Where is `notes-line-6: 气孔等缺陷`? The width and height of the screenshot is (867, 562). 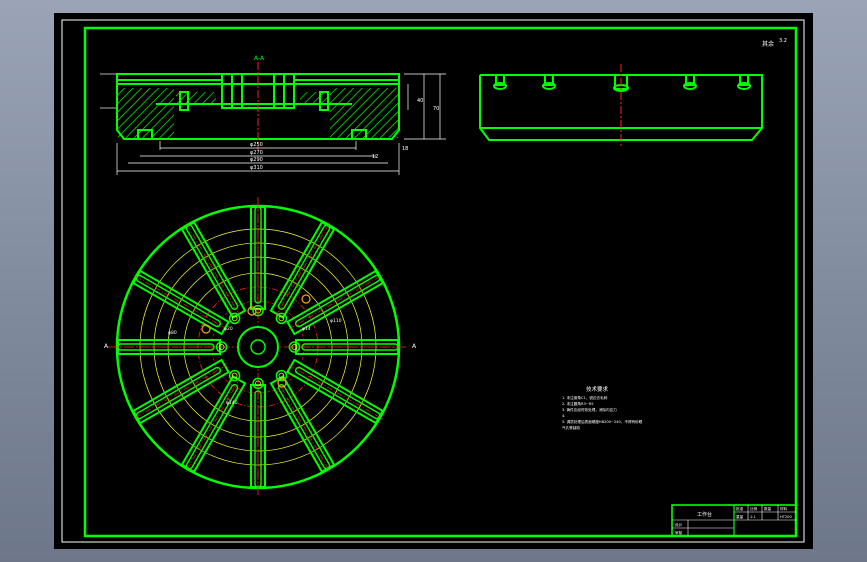 notes-line-6: 气孔等缺陷 is located at coordinates (571, 427).